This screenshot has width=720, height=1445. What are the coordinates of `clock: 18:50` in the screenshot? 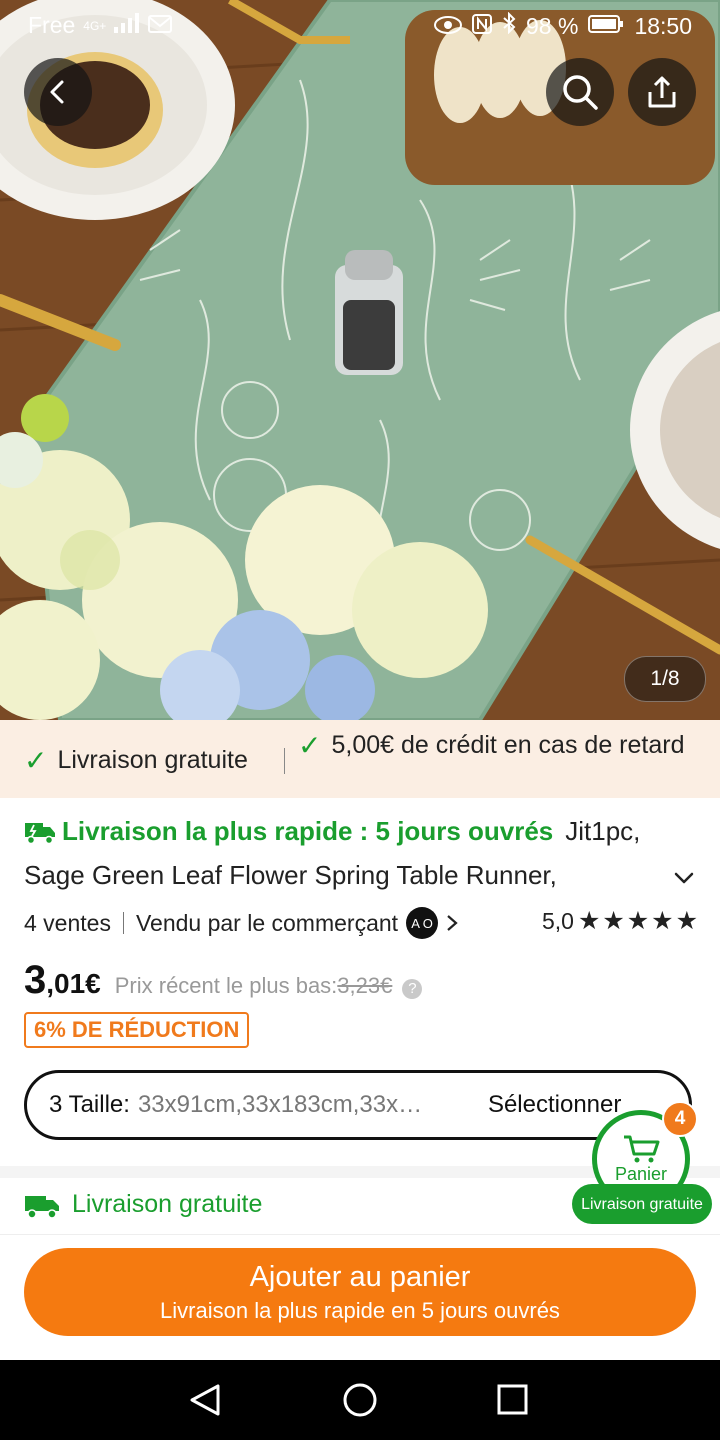 It's located at (663, 25).